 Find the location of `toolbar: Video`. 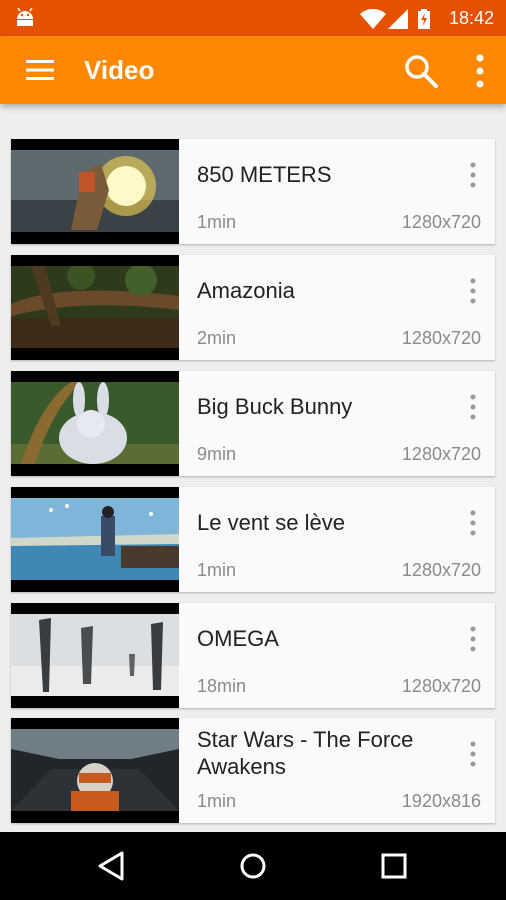

toolbar: Video is located at coordinates (253, 70).